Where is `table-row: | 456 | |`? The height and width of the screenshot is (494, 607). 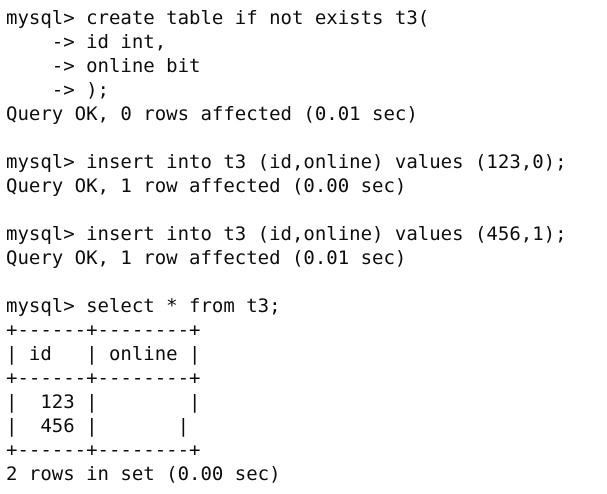 table-row: | 456 | | is located at coordinates (98, 426).